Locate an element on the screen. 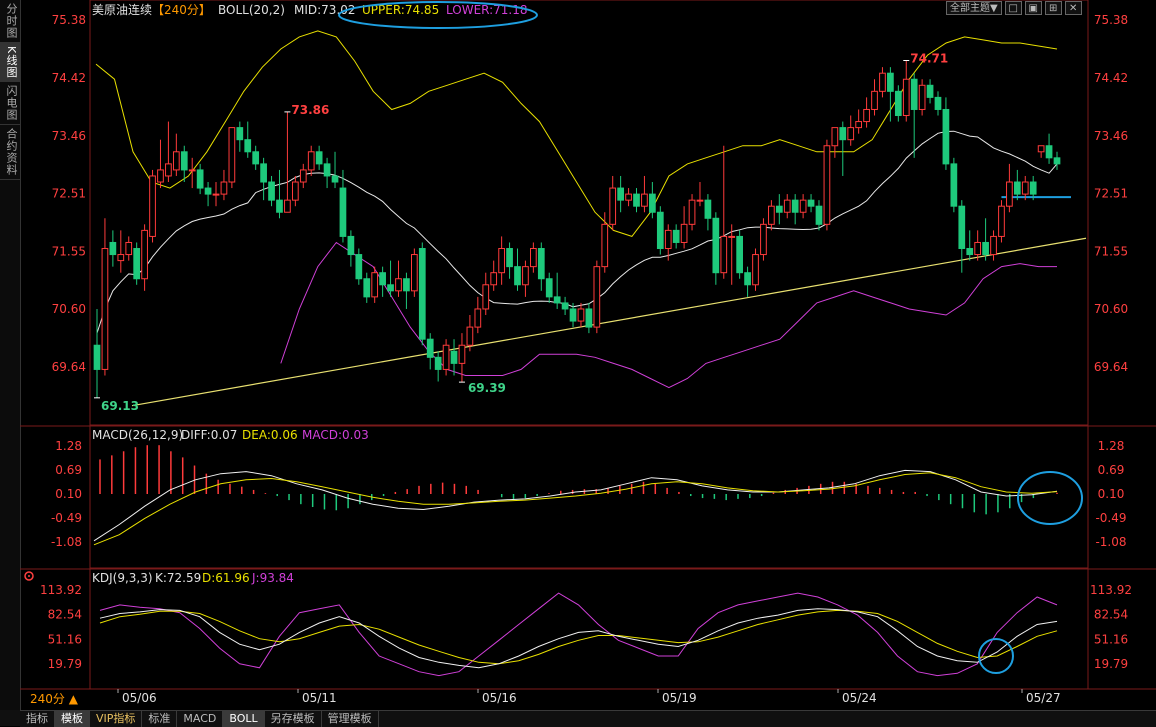 The image size is (1156, 727). tab-indicators: 指标 is located at coordinates (37, 719).